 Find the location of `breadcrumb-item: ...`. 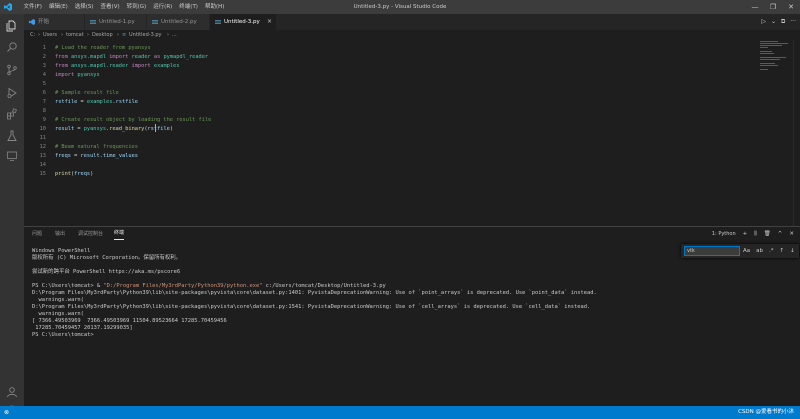

breadcrumb-item: ... is located at coordinates (174, 35).